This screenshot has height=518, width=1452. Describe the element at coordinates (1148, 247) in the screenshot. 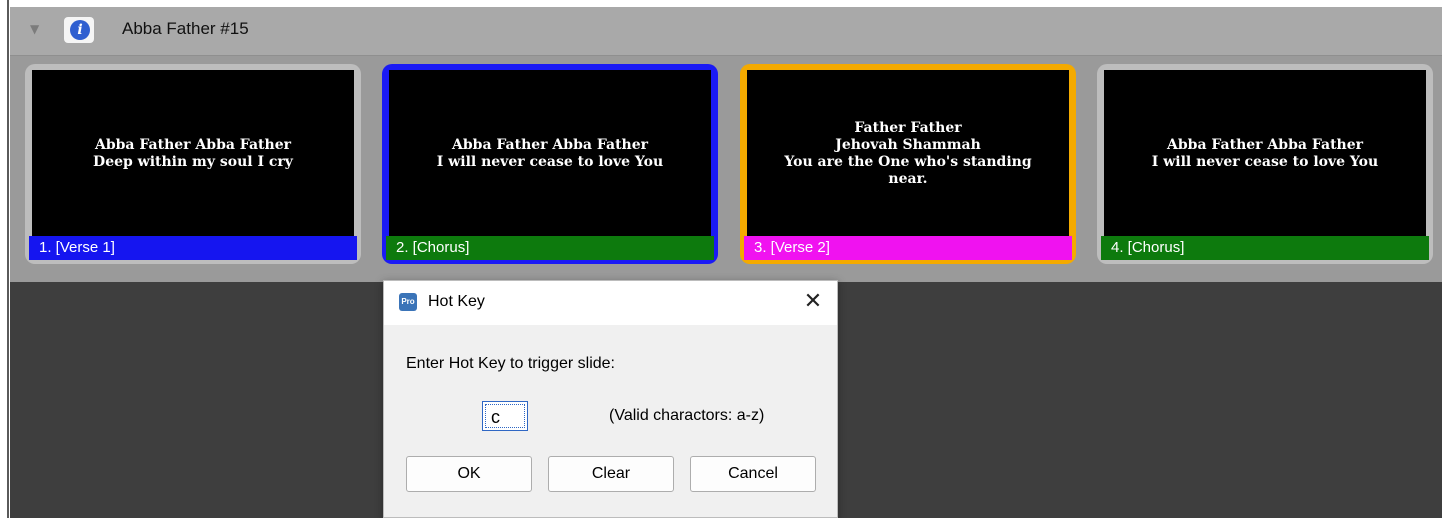

I see `slide-label: 4. [Chorus]` at that location.